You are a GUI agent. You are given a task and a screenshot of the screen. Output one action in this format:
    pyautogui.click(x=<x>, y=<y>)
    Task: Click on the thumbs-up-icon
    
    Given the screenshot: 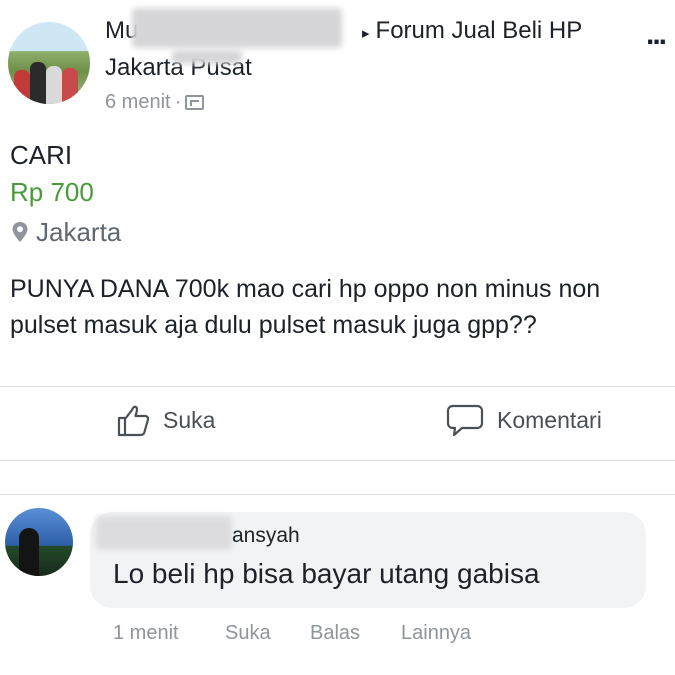 What is the action you would take?
    pyautogui.click(x=133, y=421)
    